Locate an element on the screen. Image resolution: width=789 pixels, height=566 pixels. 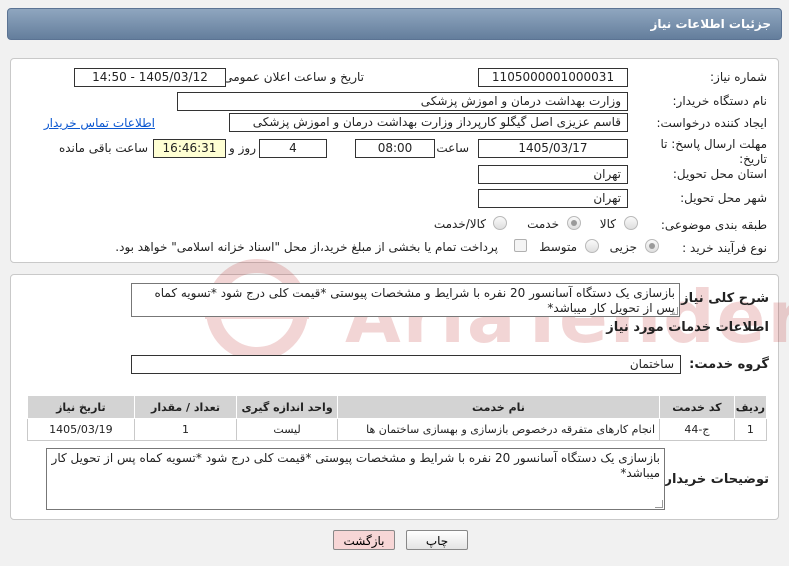
process-option-medium: متوسط is located at coordinates (558, 247).